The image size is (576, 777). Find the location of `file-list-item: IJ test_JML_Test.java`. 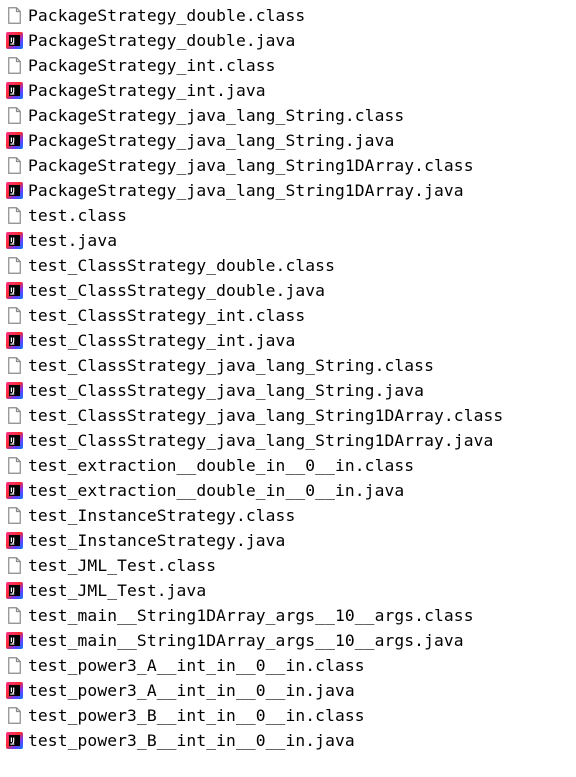

file-list-item: IJ test_JML_Test.java is located at coordinates (288, 590).